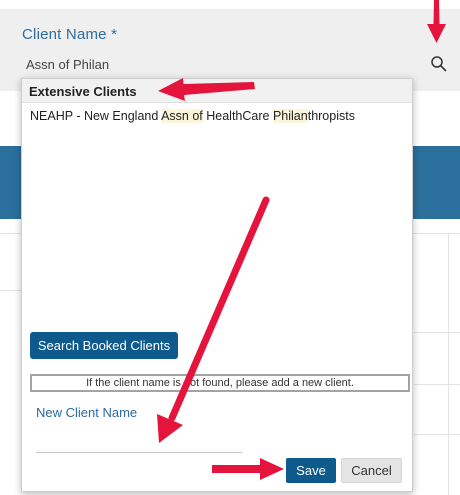  Describe the element at coordinates (96, 116) in the screenshot. I see `result-text: NEAHP - New England` at that location.